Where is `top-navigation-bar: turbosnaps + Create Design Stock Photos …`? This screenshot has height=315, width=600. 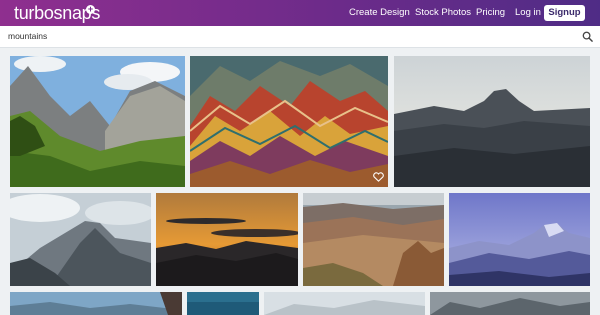
top-navigation-bar: turbosnaps + Create Design Stock Photos … is located at coordinates (300, 13).